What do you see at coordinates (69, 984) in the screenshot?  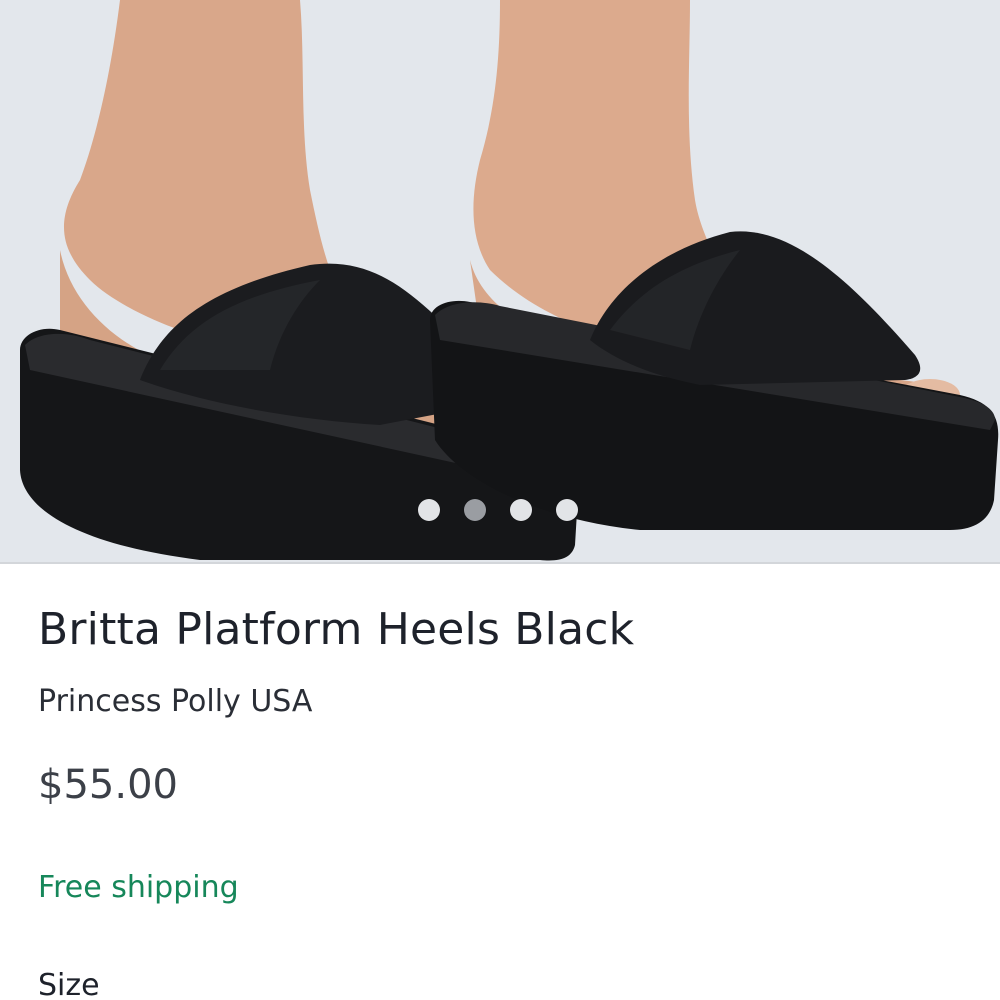 I see `size-label: Size` at bounding box center [69, 984].